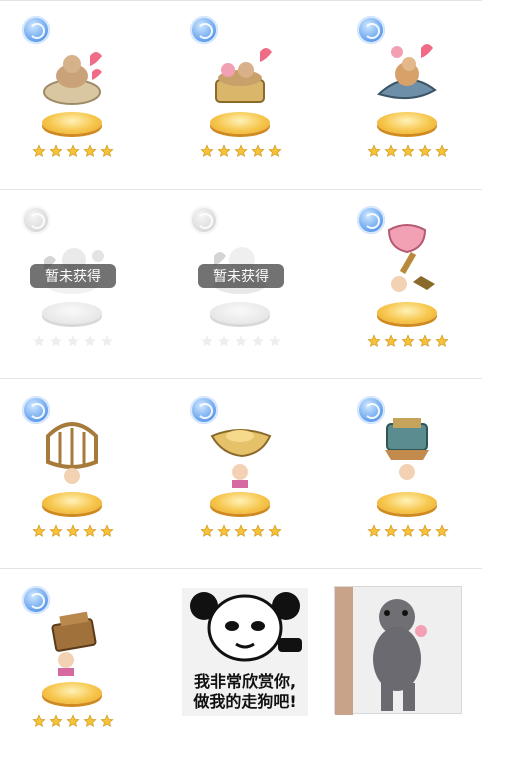 Image resolution: width=506 pixels, height=766 pixels. Describe the element at coordinates (381, 651) in the screenshot. I see `standing-dog-icon` at that location.